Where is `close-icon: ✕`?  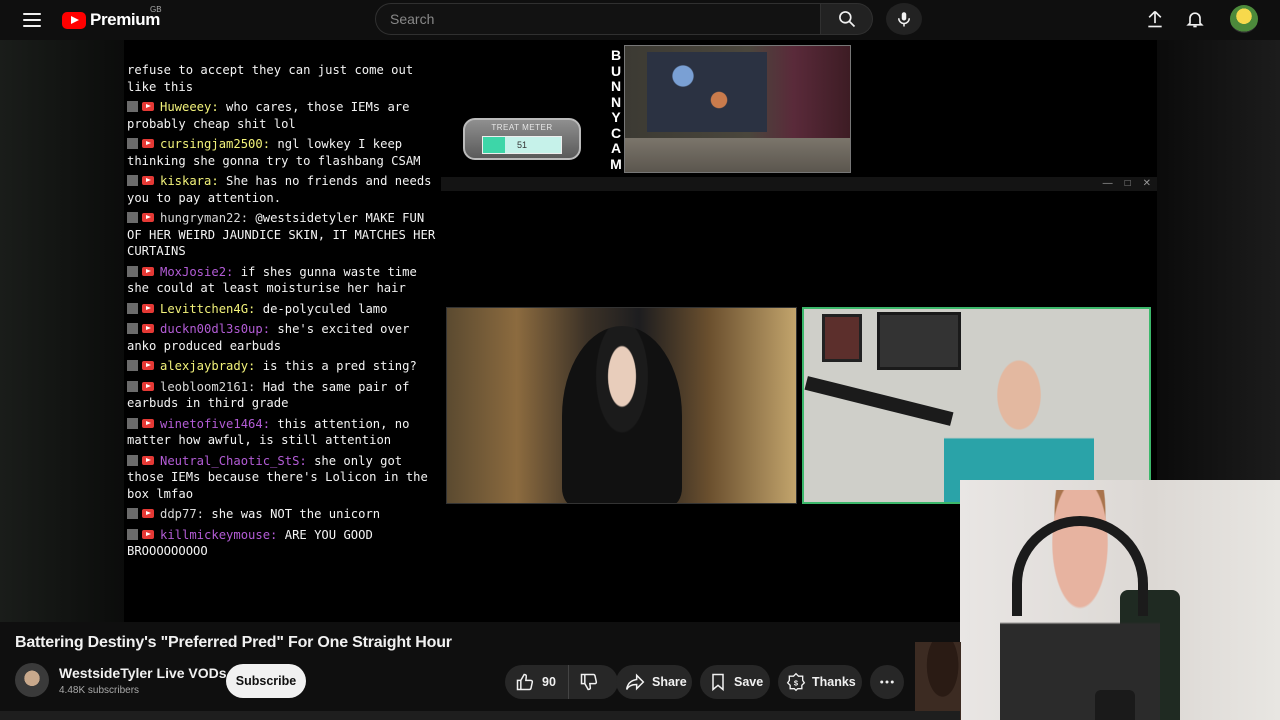 close-icon: ✕ is located at coordinates (1146, 183).